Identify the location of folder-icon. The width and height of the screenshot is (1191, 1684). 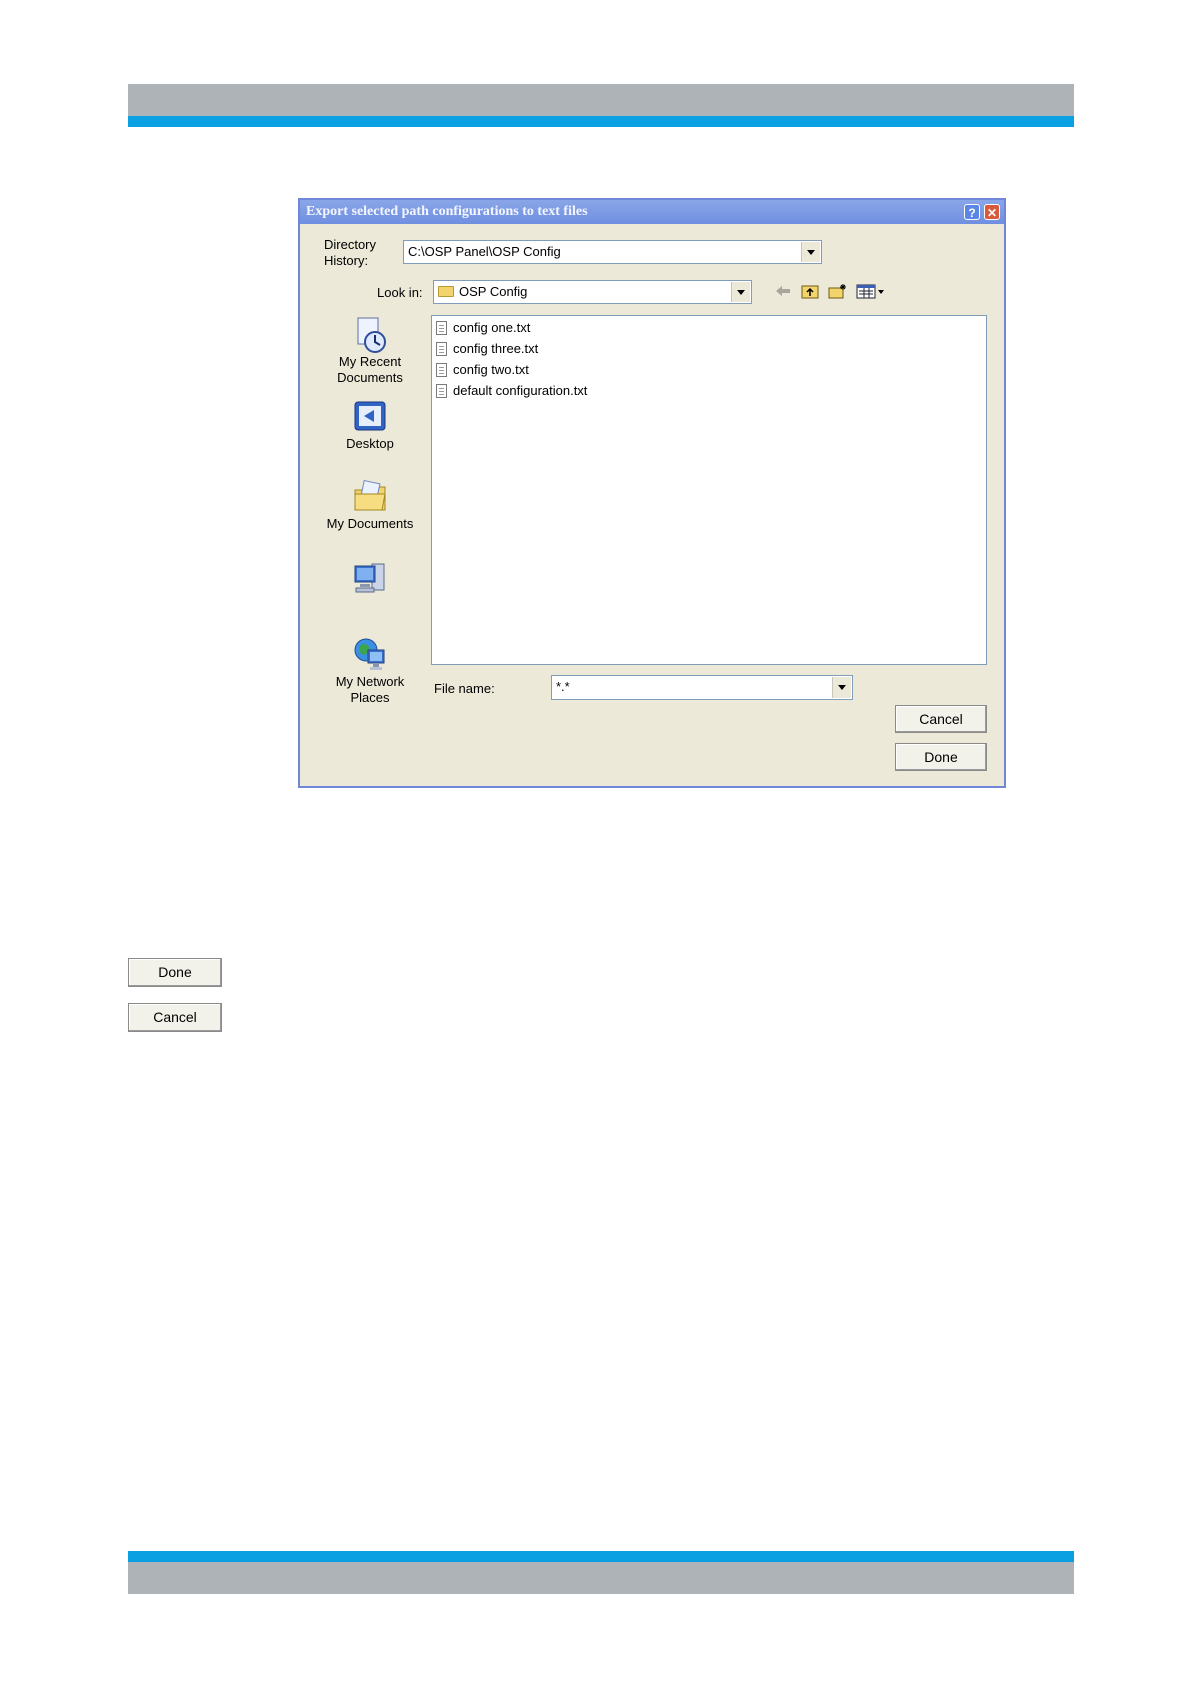
(446, 291).